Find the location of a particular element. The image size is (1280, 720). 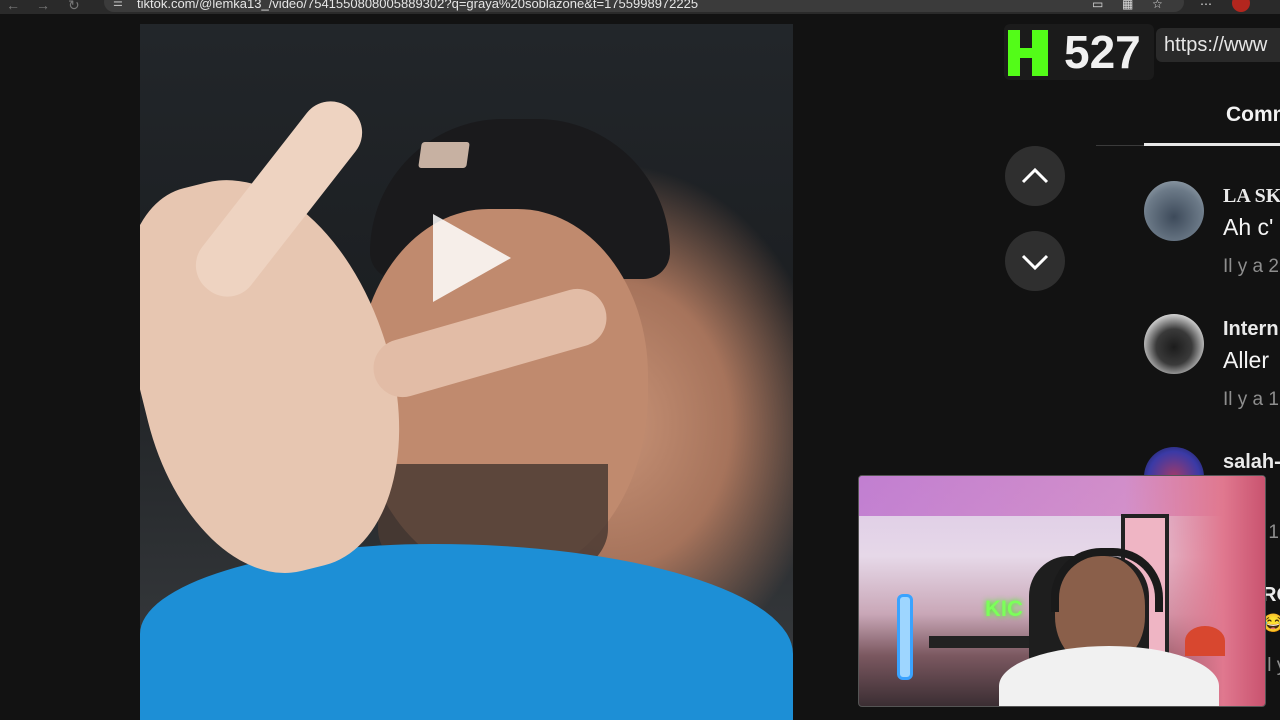

play-icon is located at coordinates (472, 258).